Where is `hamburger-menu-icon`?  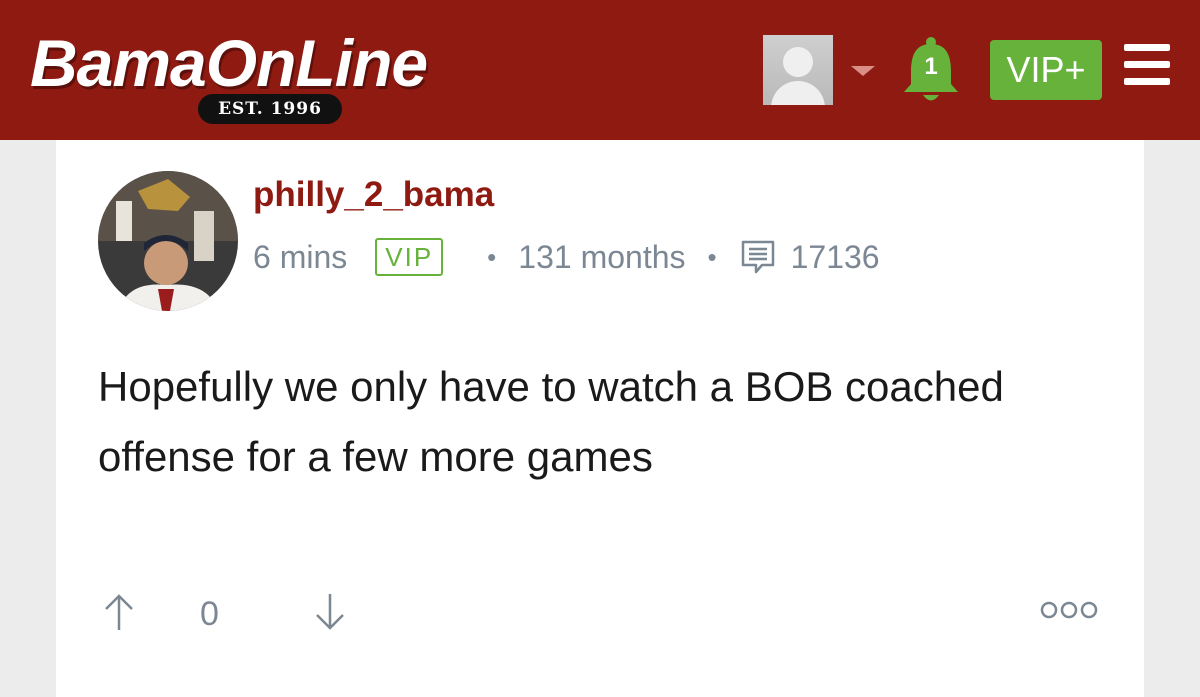 hamburger-menu-icon is located at coordinates (1147, 65).